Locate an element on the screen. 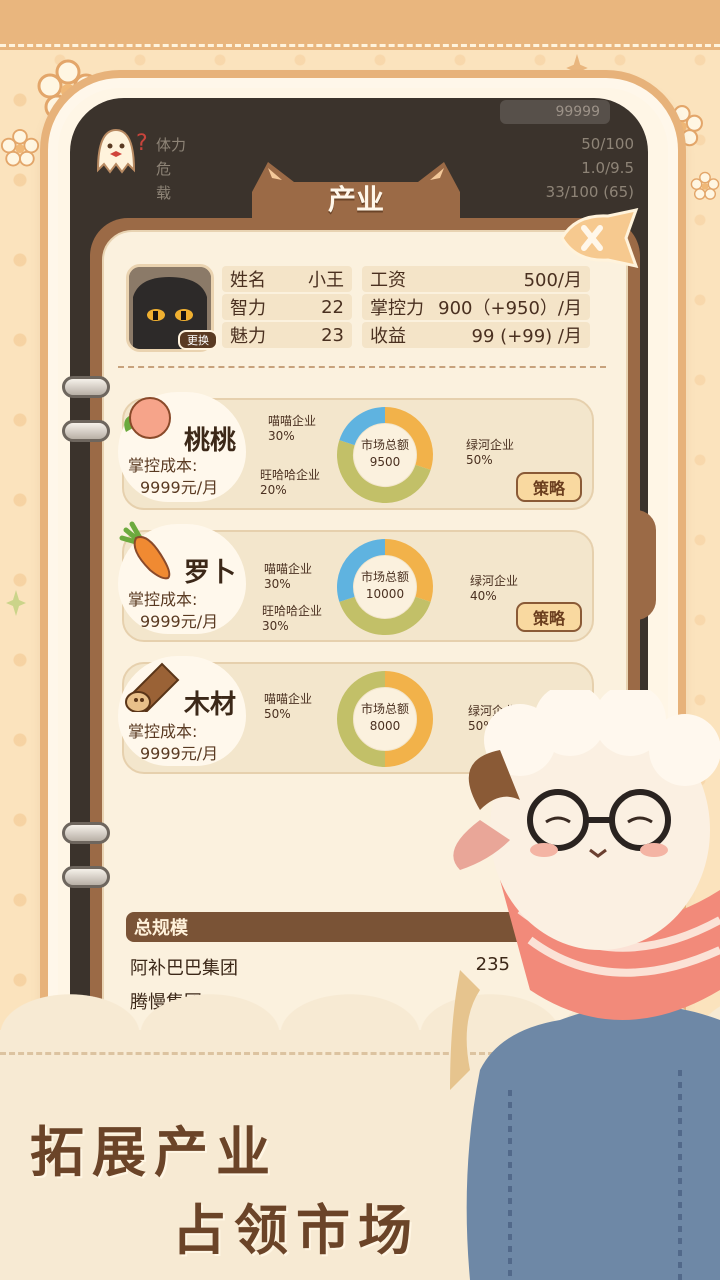 This screenshot has height=1280, width=720. salary-row: 工资 500/月 is located at coordinates (476, 279).